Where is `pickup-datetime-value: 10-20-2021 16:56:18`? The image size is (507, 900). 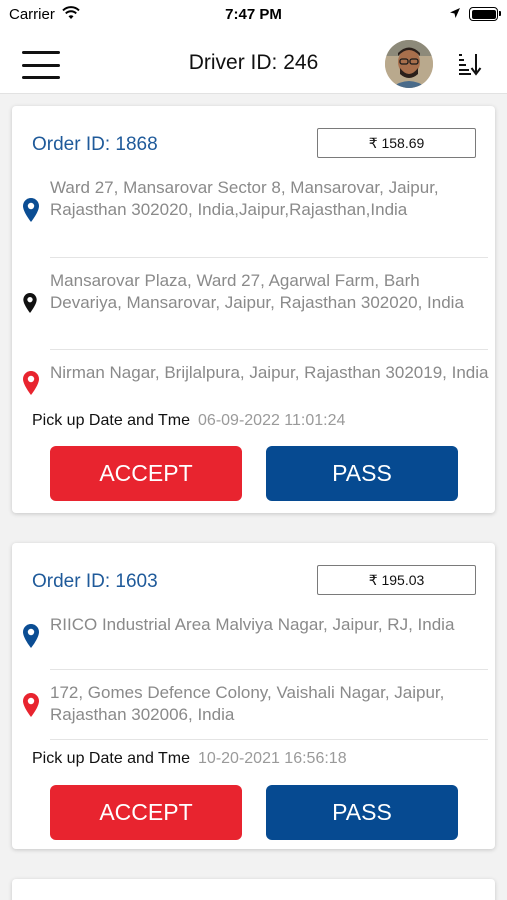 pickup-datetime-value: 10-20-2021 16:56:18 is located at coordinates (272, 758).